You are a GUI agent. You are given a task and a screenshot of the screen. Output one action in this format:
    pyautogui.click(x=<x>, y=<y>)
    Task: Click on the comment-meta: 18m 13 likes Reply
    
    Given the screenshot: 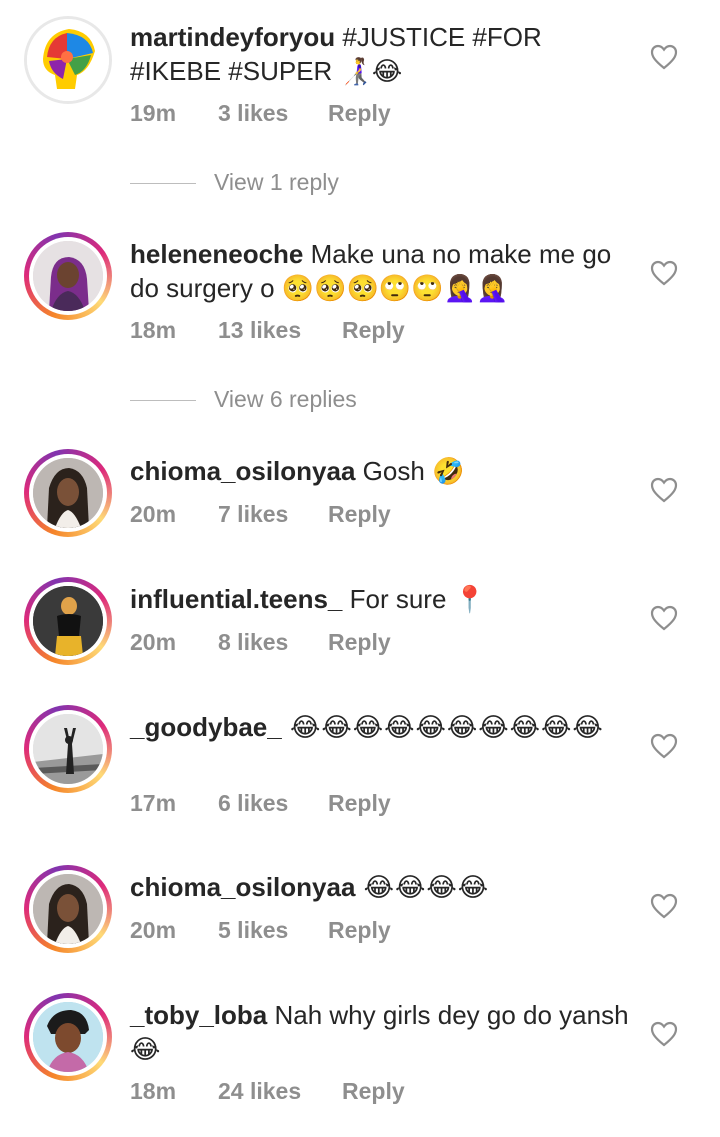 What is the action you would take?
    pyautogui.click(x=267, y=330)
    